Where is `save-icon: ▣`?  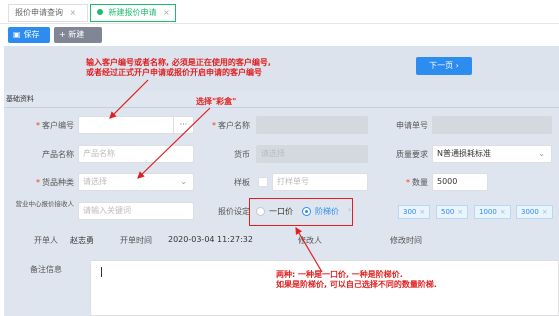
save-icon: ▣ is located at coordinates (17, 34).